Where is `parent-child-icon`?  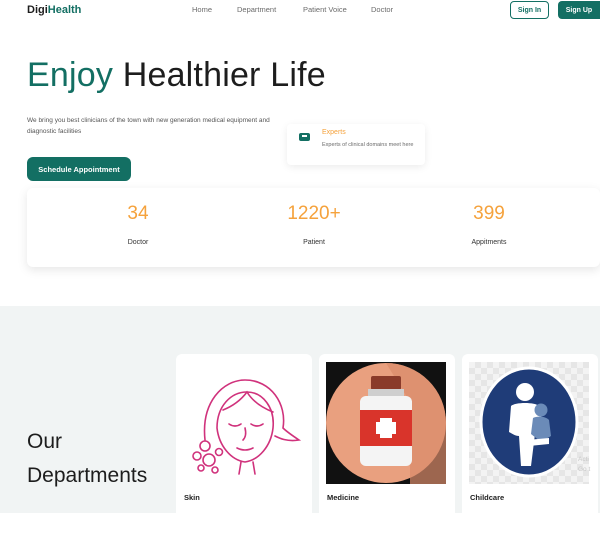
parent-child-icon is located at coordinates (529, 423).